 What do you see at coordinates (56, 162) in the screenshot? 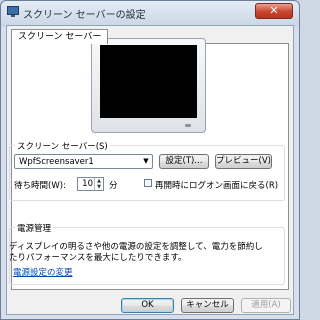
I see `screensaver-selected: WpfScreensaver1` at bounding box center [56, 162].